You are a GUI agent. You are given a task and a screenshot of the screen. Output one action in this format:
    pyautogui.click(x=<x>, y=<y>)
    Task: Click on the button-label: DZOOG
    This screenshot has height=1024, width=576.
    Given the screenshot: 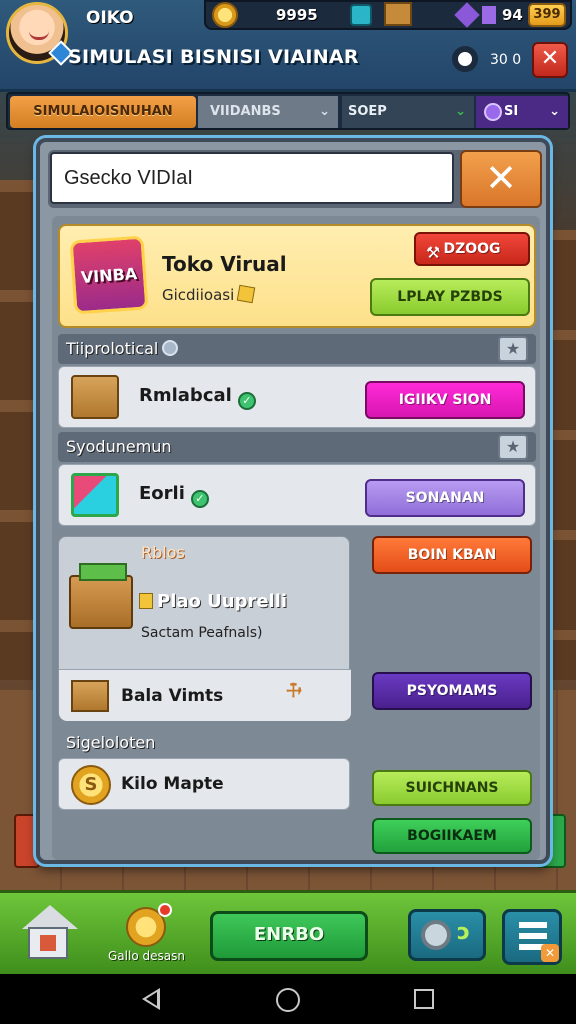 What is the action you would take?
    pyautogui.click(x=472, y=249)
    